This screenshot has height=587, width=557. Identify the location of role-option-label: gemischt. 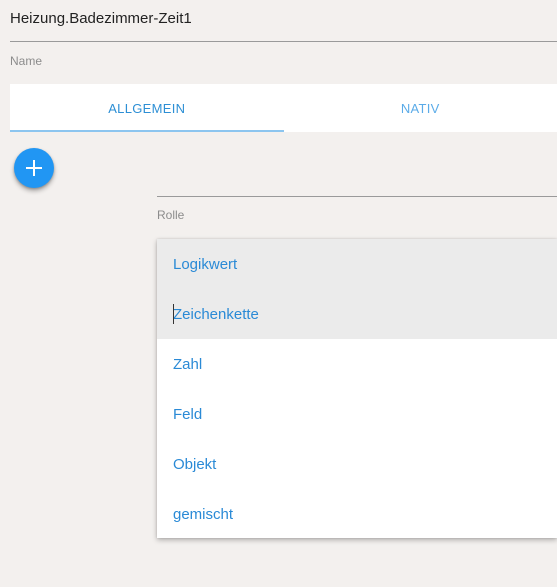
(203, 514).